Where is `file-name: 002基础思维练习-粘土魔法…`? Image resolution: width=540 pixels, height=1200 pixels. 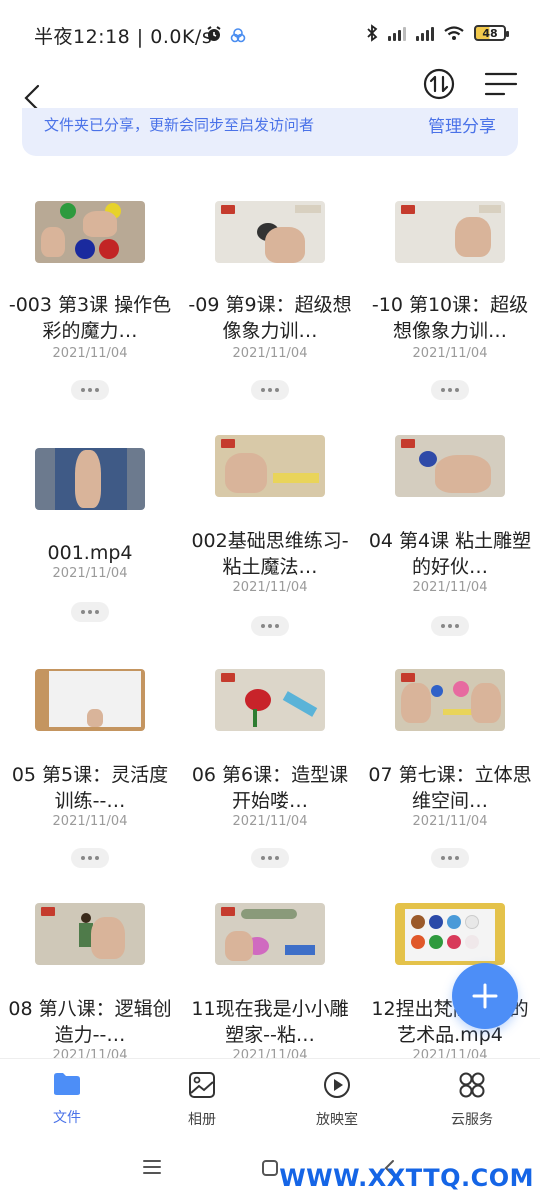 file-name: 002基础思维练习-粘土魔法… is located at coordinates (270, 554).